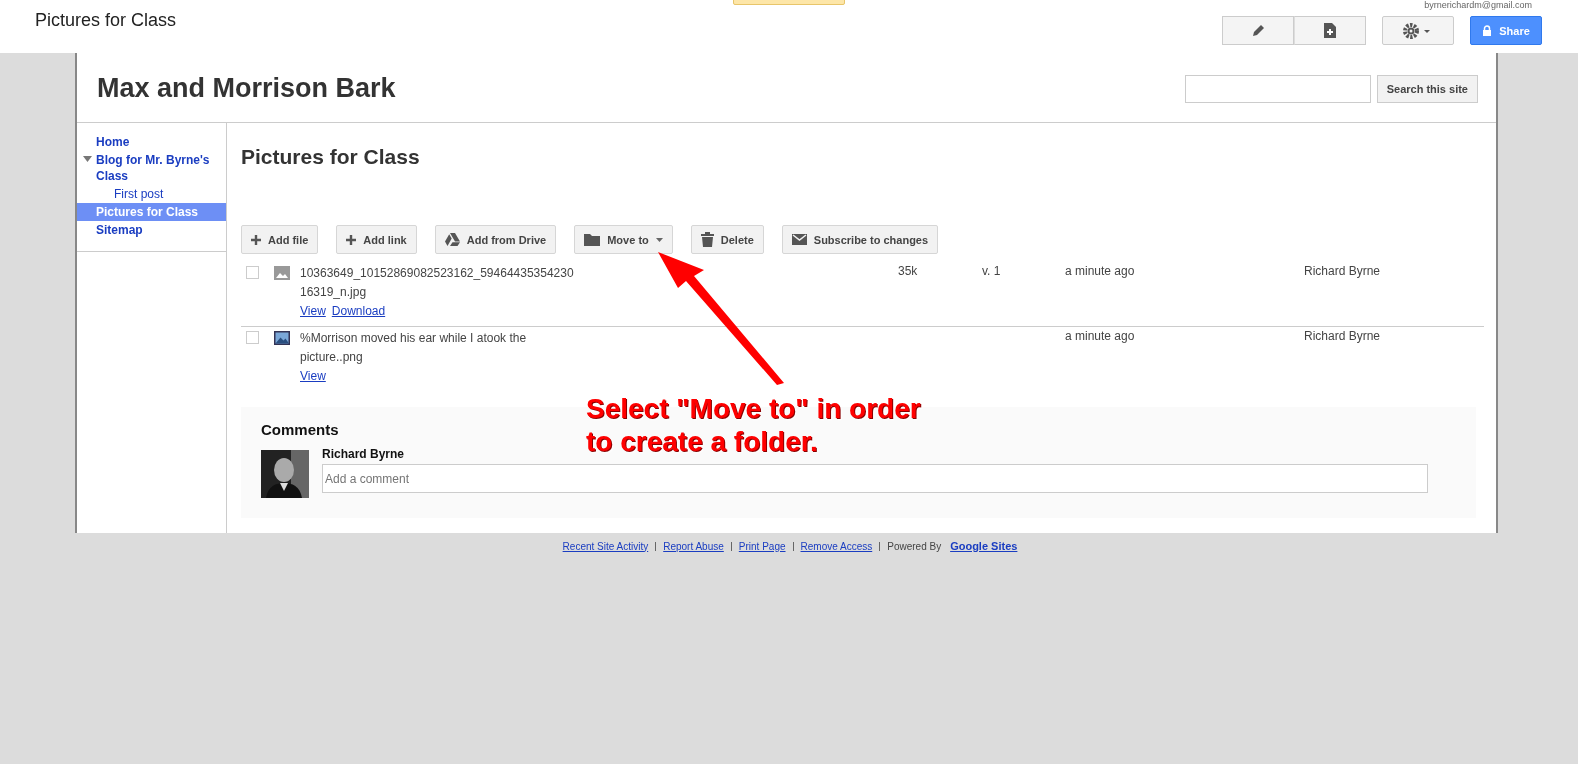  I want to click on nav-item: Blog for Mr. Byrne's Class, so click(151, 168).